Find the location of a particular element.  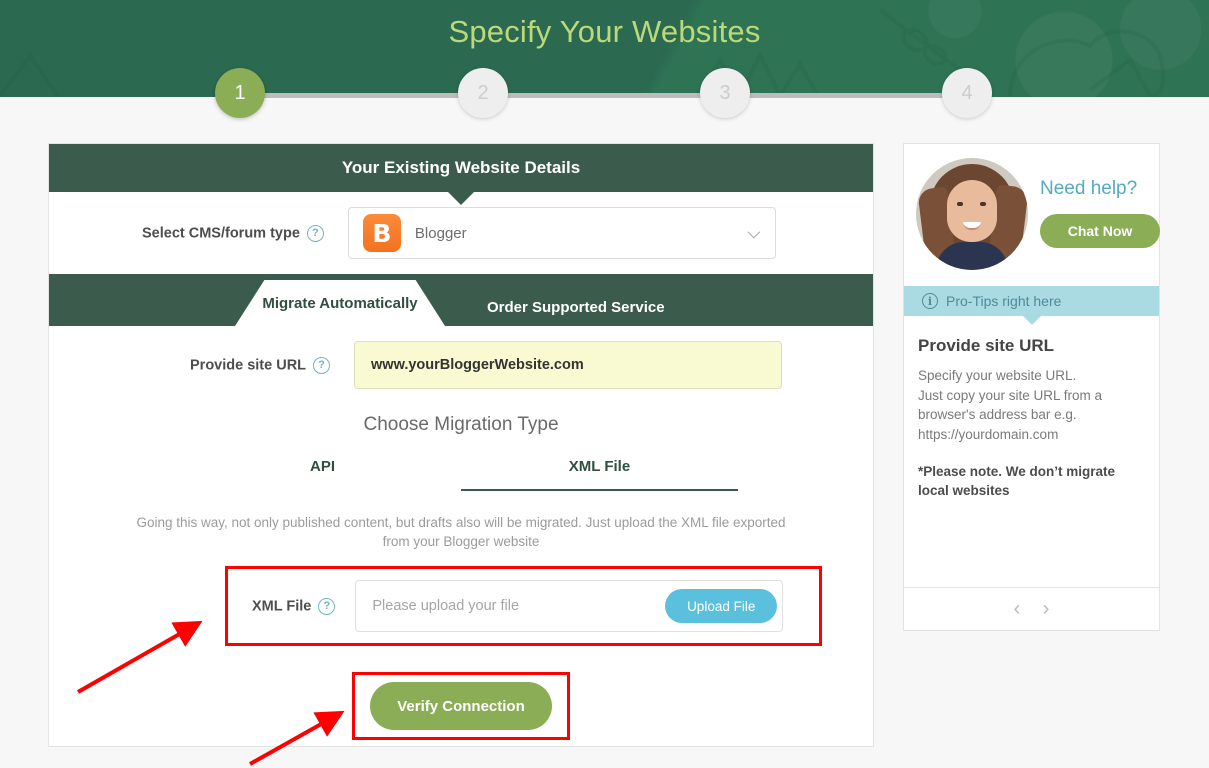

tab-migrate-automatically: Migrate Automatically is located at coordinates (340, 303).